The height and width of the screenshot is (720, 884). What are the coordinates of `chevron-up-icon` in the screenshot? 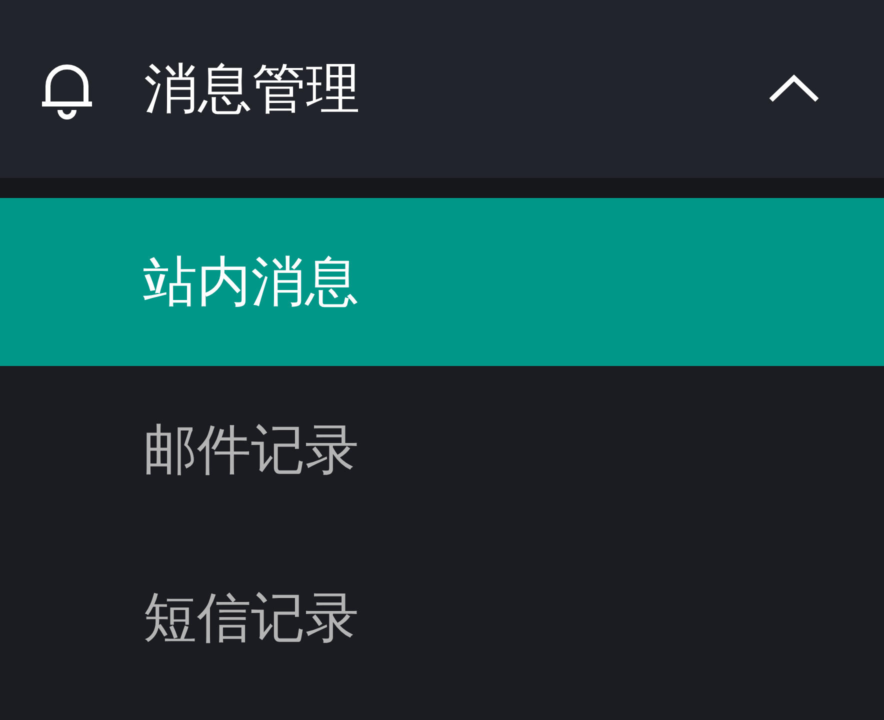 It's located at (794, 89).